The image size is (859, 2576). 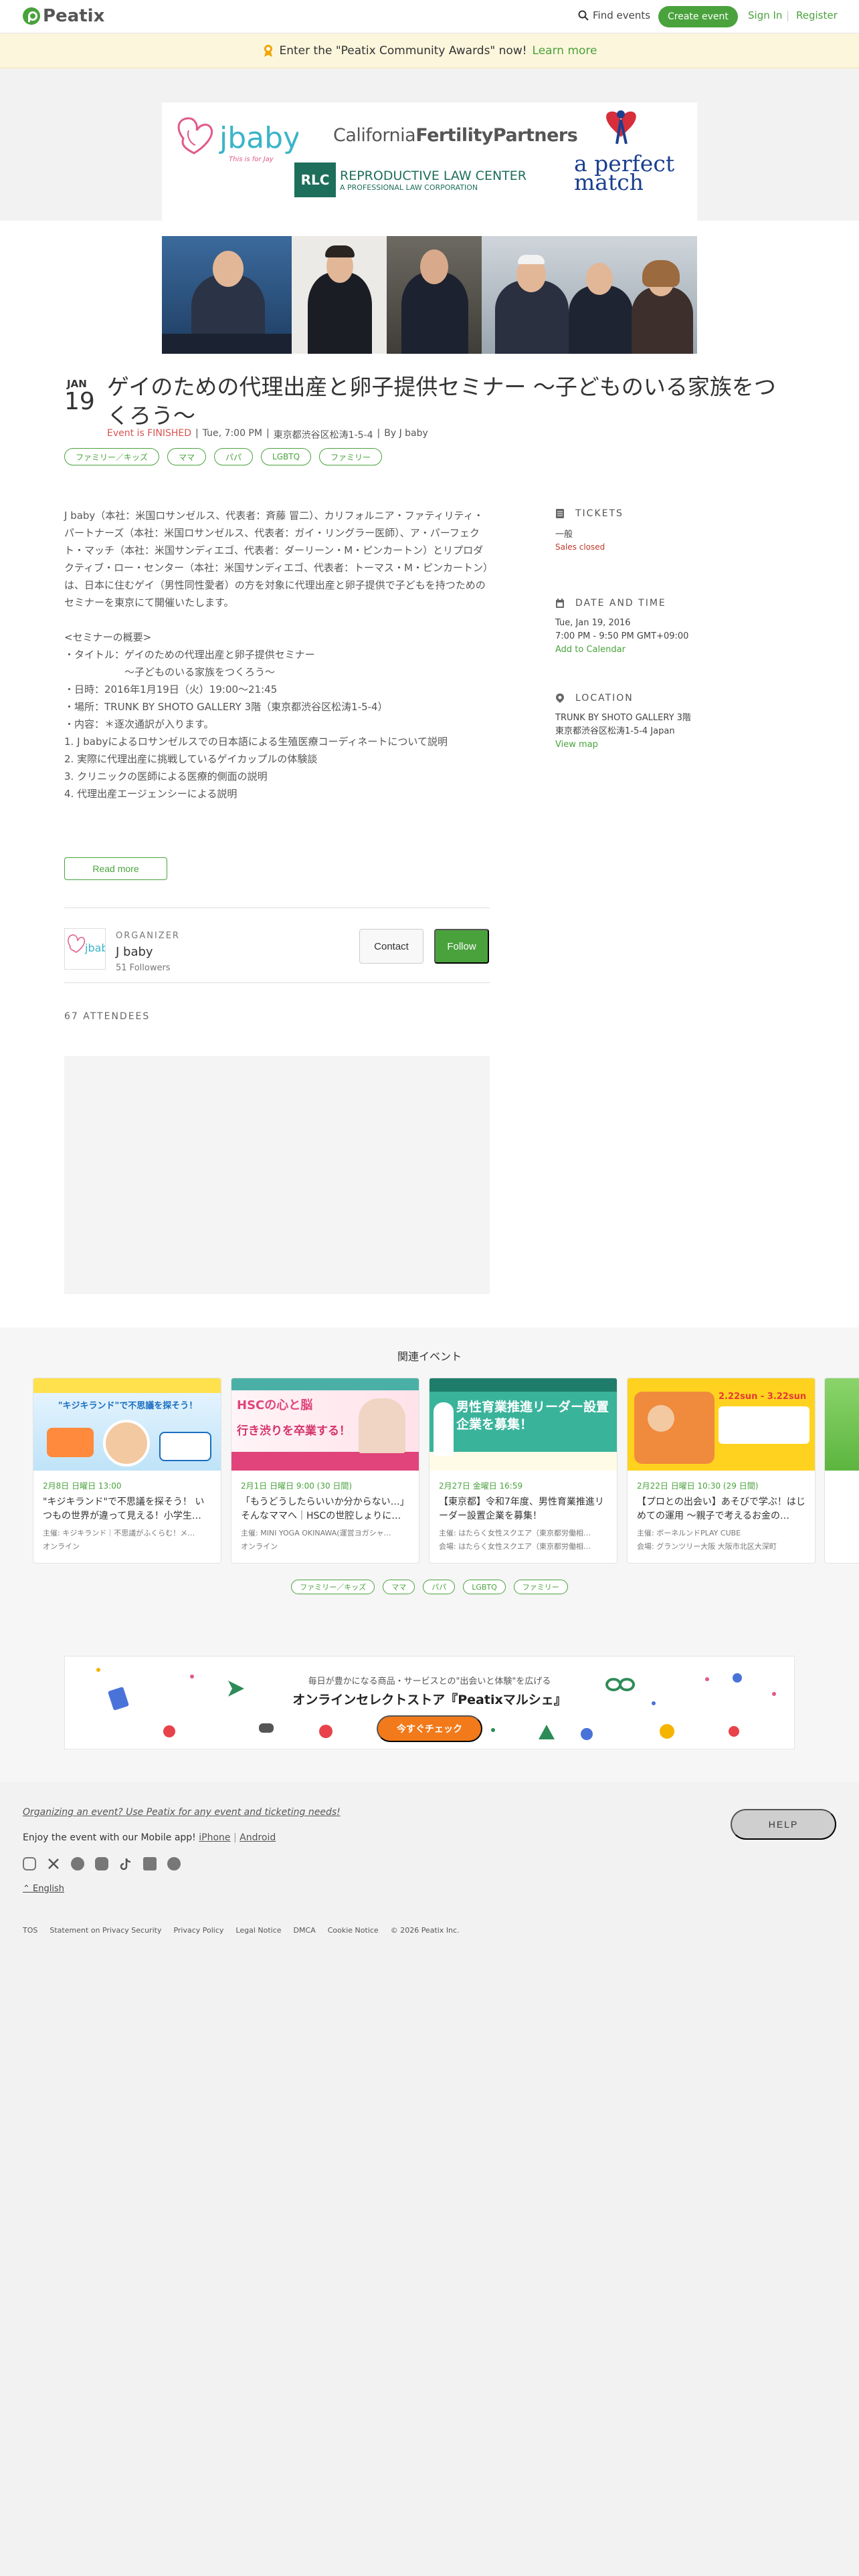 I want to click on attendees-heading: 67 ATTENDEES, so click(x=107, y=1017).